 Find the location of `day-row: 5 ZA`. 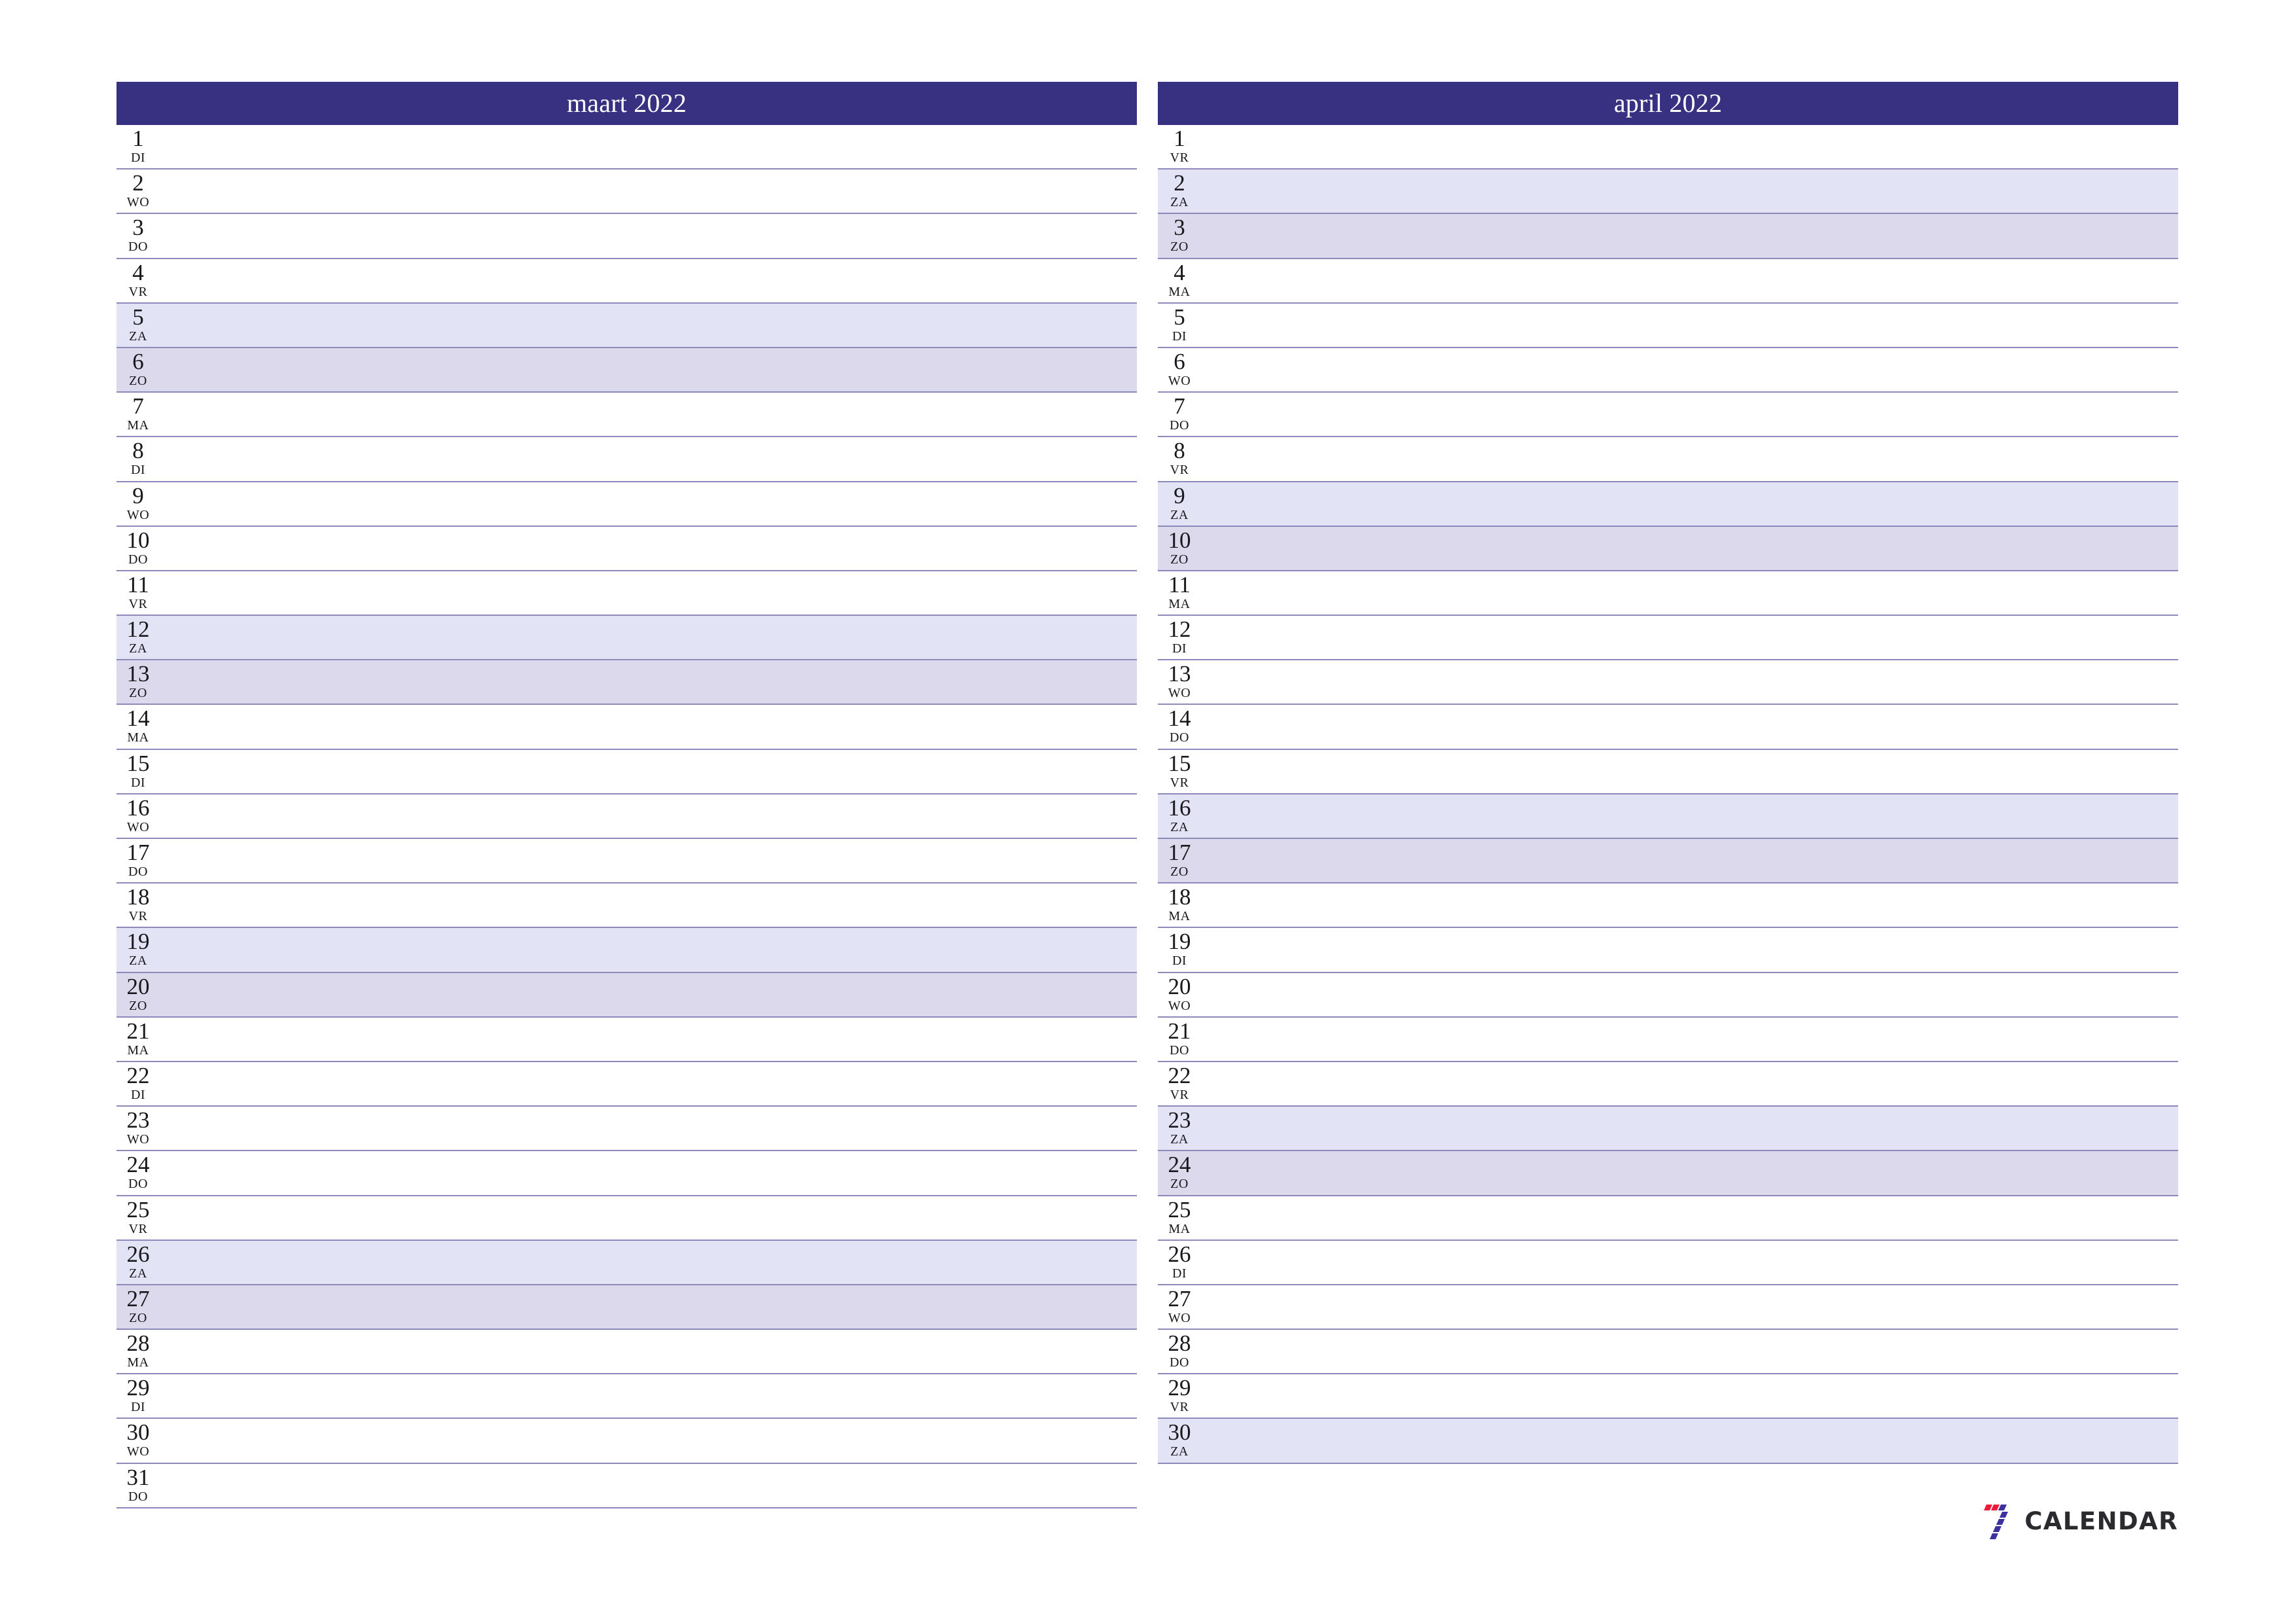

day-row: 5 ZA is located at coordinates (627, 325).